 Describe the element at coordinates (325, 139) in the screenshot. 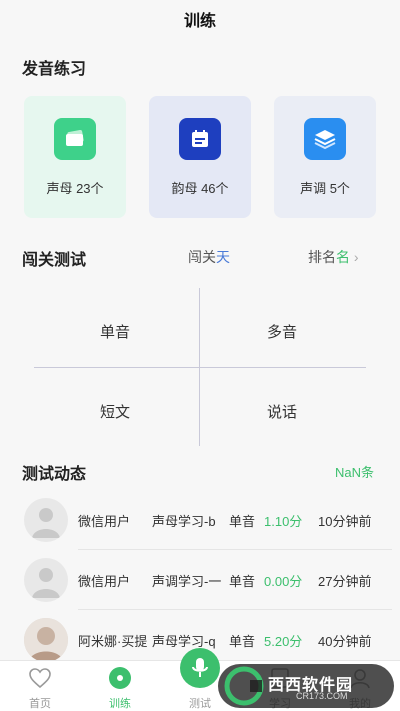

I see `layers-icon` at that location.